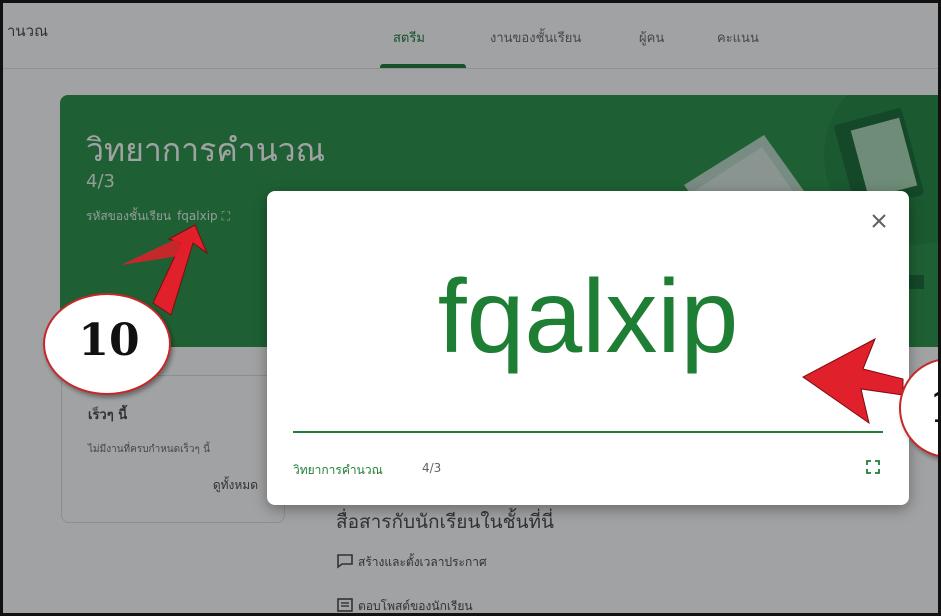 The height and width of the screenshot is (616, 941). I want to click on annotation-number-10: 10, so click(109, 340).